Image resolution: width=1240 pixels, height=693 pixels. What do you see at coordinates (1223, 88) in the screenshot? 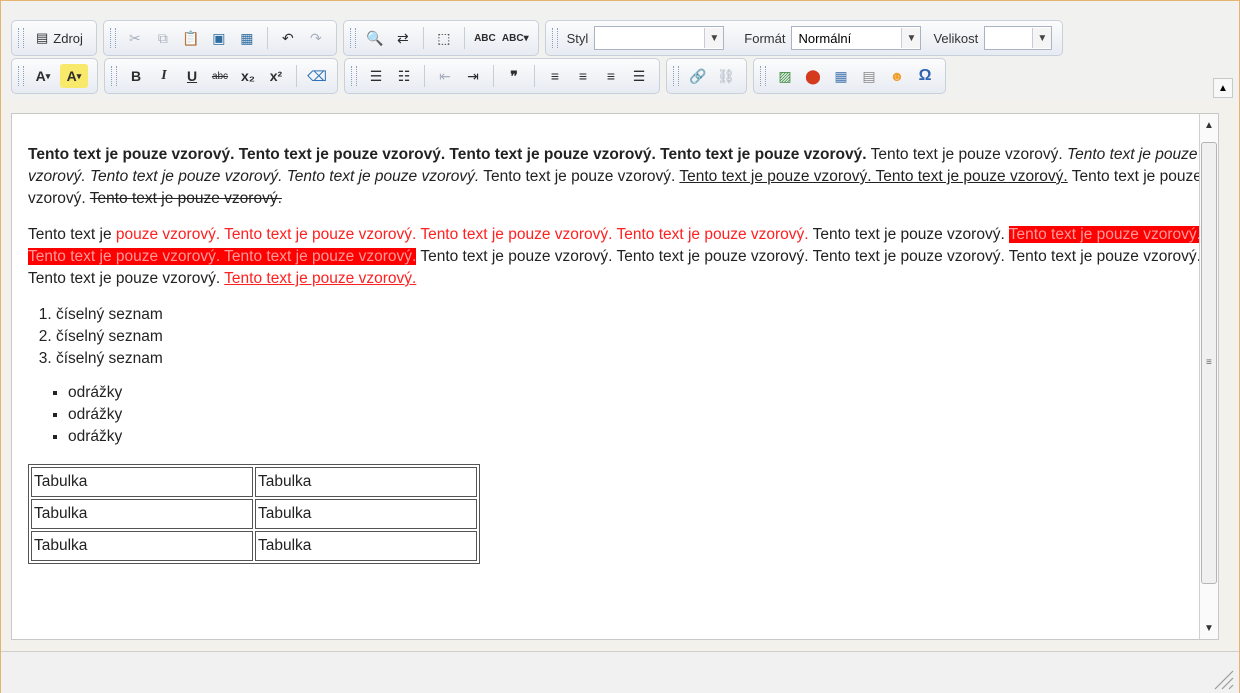
I see `collapse-toolbar-button: ▲` at bounding box center [1223, 88].